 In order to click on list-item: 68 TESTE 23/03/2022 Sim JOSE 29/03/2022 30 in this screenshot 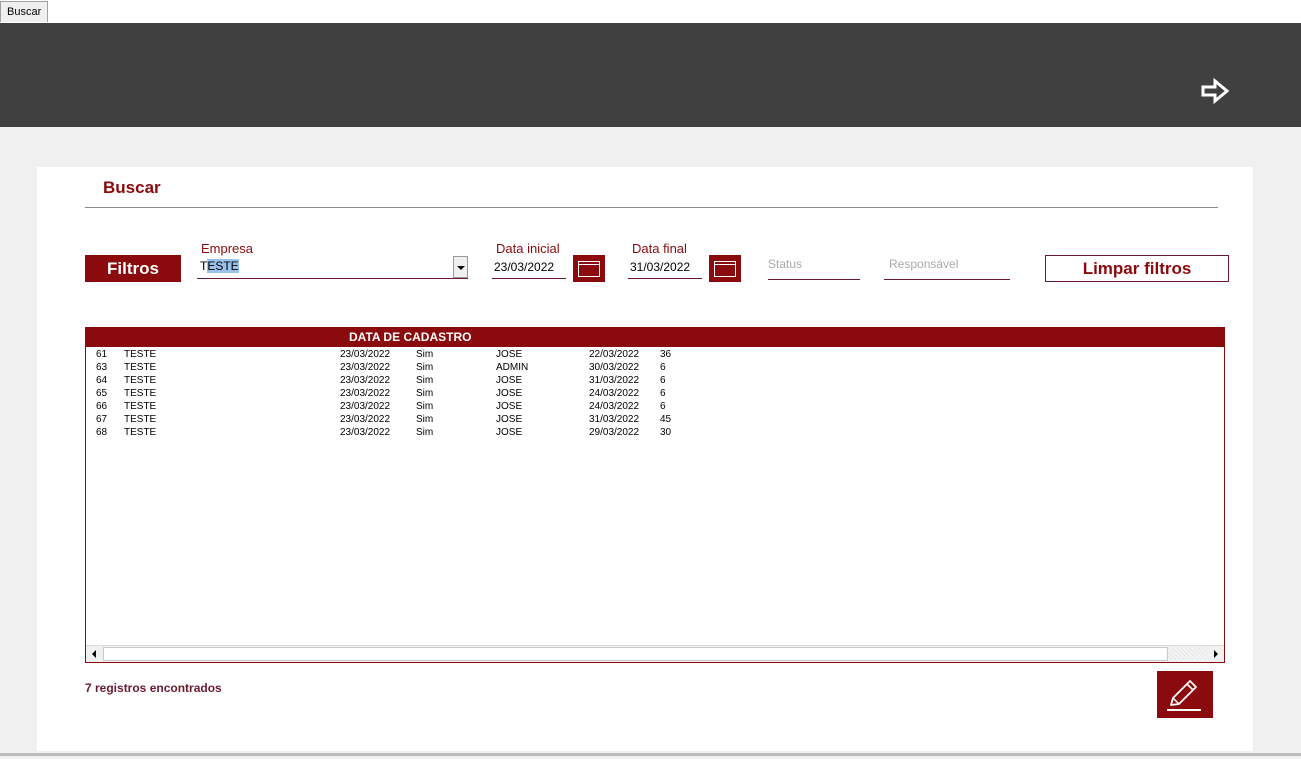, I will do `click(655, 432)`.